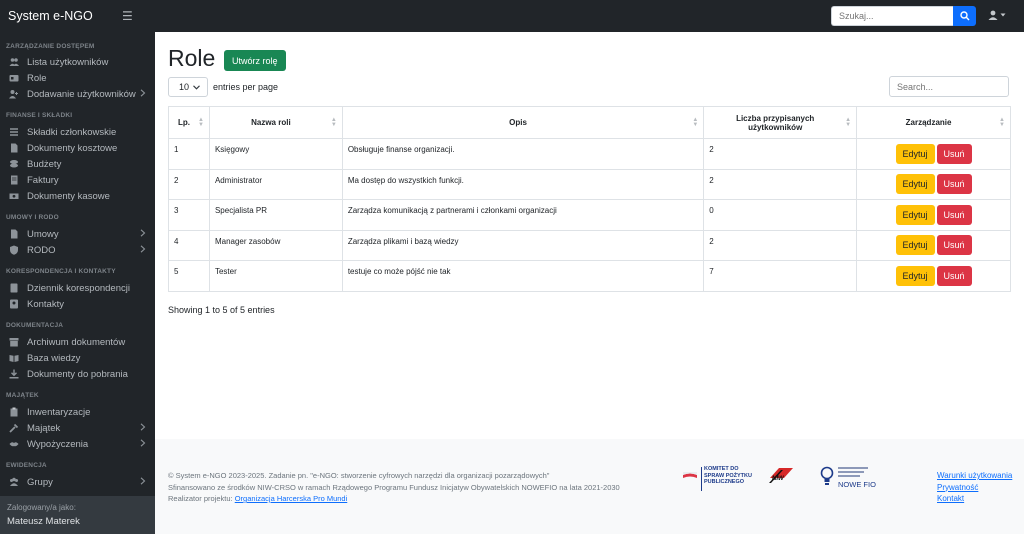  I want to click on brand-title: System e-NGO, so click(61, 16).